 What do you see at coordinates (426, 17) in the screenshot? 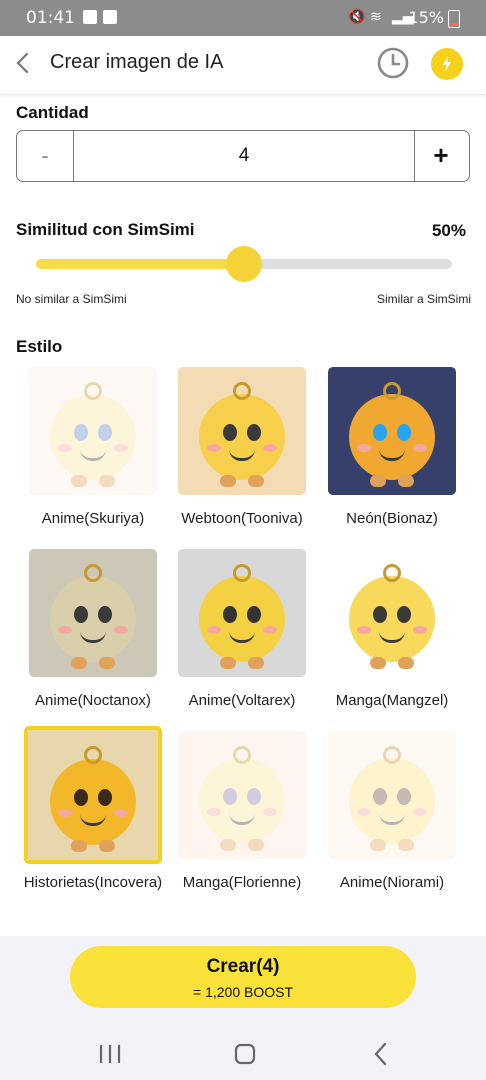
I see `battery-percent: 15%` at bounding box center [426, 17].